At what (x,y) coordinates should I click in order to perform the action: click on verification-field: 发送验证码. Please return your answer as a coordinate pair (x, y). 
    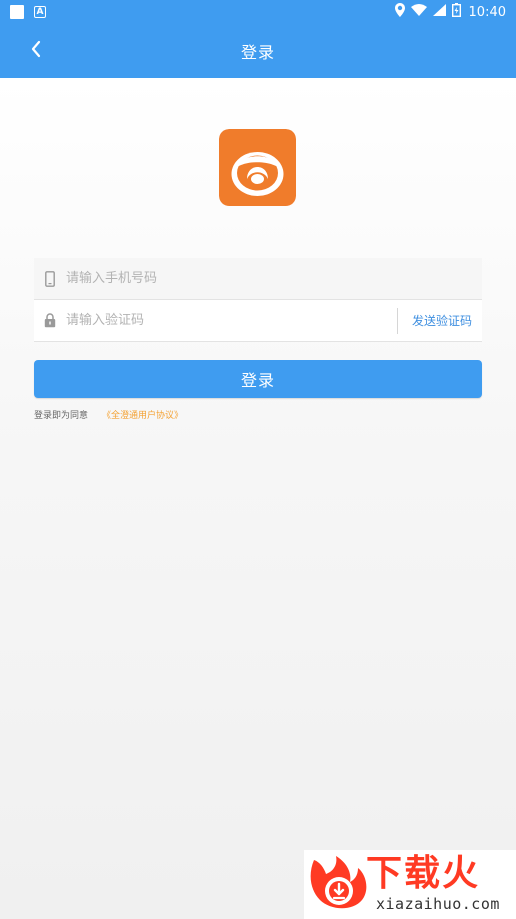
    Looking at the image, I should click on (258, 320).